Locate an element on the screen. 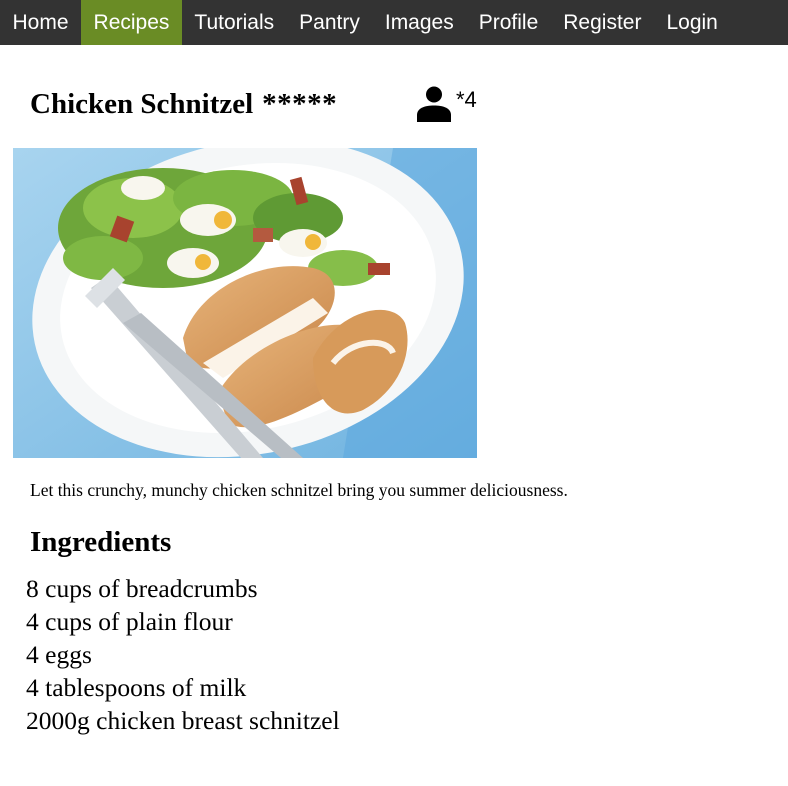 Image resolution: width=788 pixels, height=786 pixels. nav-recipes-link: Recipes is located at coordinates (131, 22).